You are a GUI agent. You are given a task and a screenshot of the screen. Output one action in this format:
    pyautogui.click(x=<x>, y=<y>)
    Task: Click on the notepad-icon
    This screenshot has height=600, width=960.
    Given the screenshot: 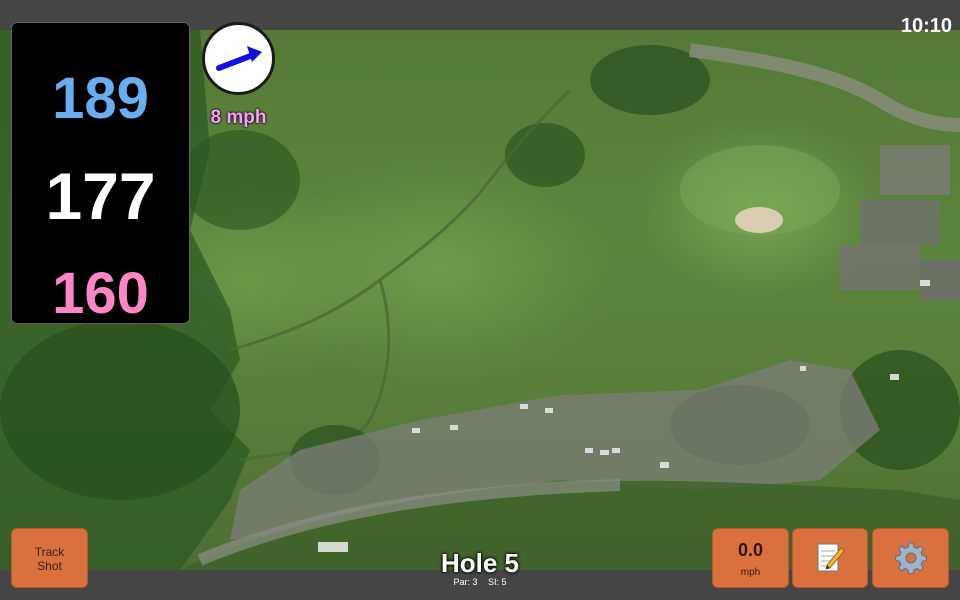 What is the action you would take?
    pyautogui.click(x=831, y=557)
    